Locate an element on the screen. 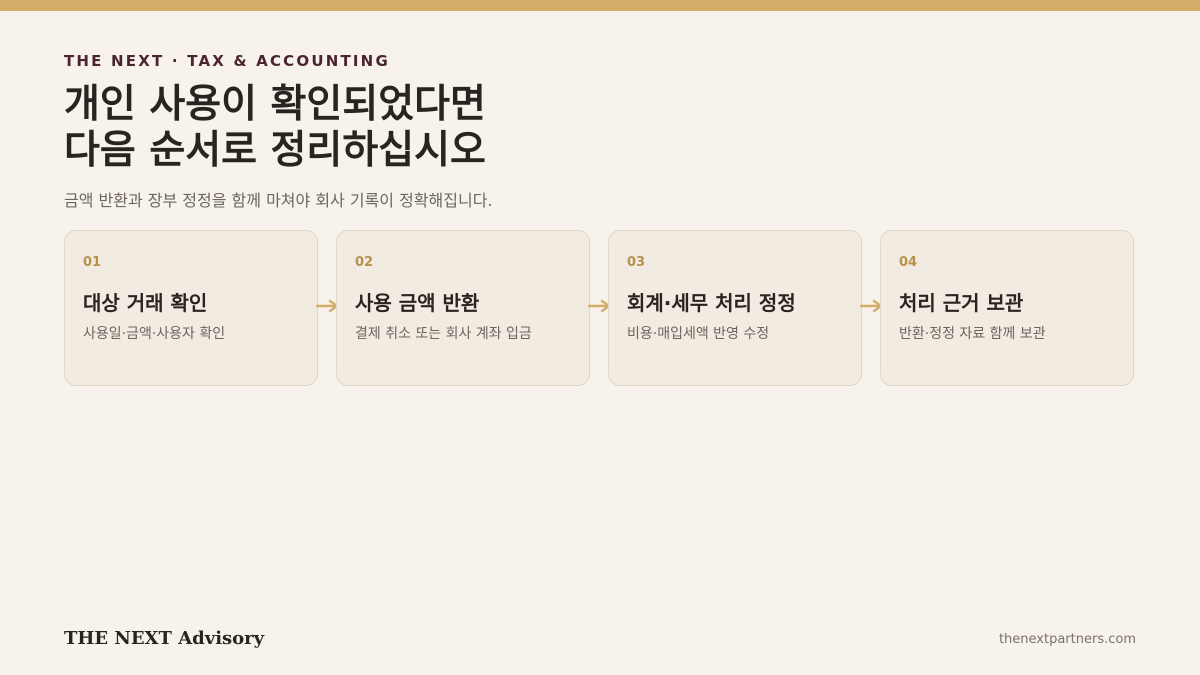 This screenshot has height=675, width=1200. footer-brand: THE NEXT Advisory is located at coordinates (164, 638).